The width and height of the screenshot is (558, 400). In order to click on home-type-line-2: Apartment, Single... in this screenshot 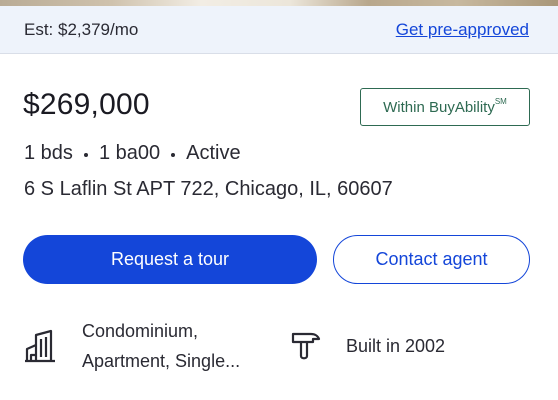, I will do `click(161, 361)`.